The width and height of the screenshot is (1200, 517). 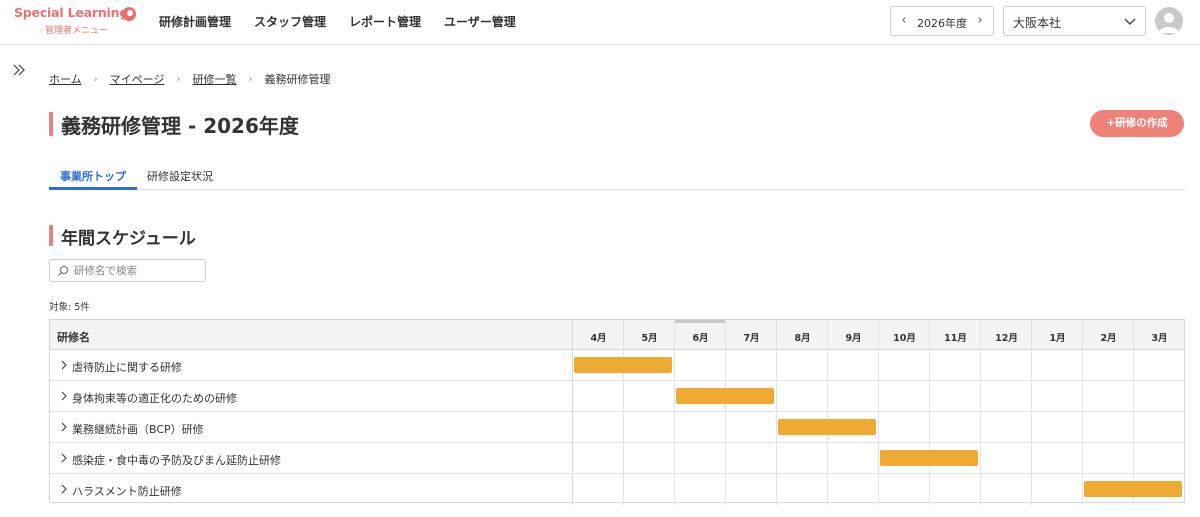 I want to click on result-count: 対象: 5件, so click(x=69, y=307).